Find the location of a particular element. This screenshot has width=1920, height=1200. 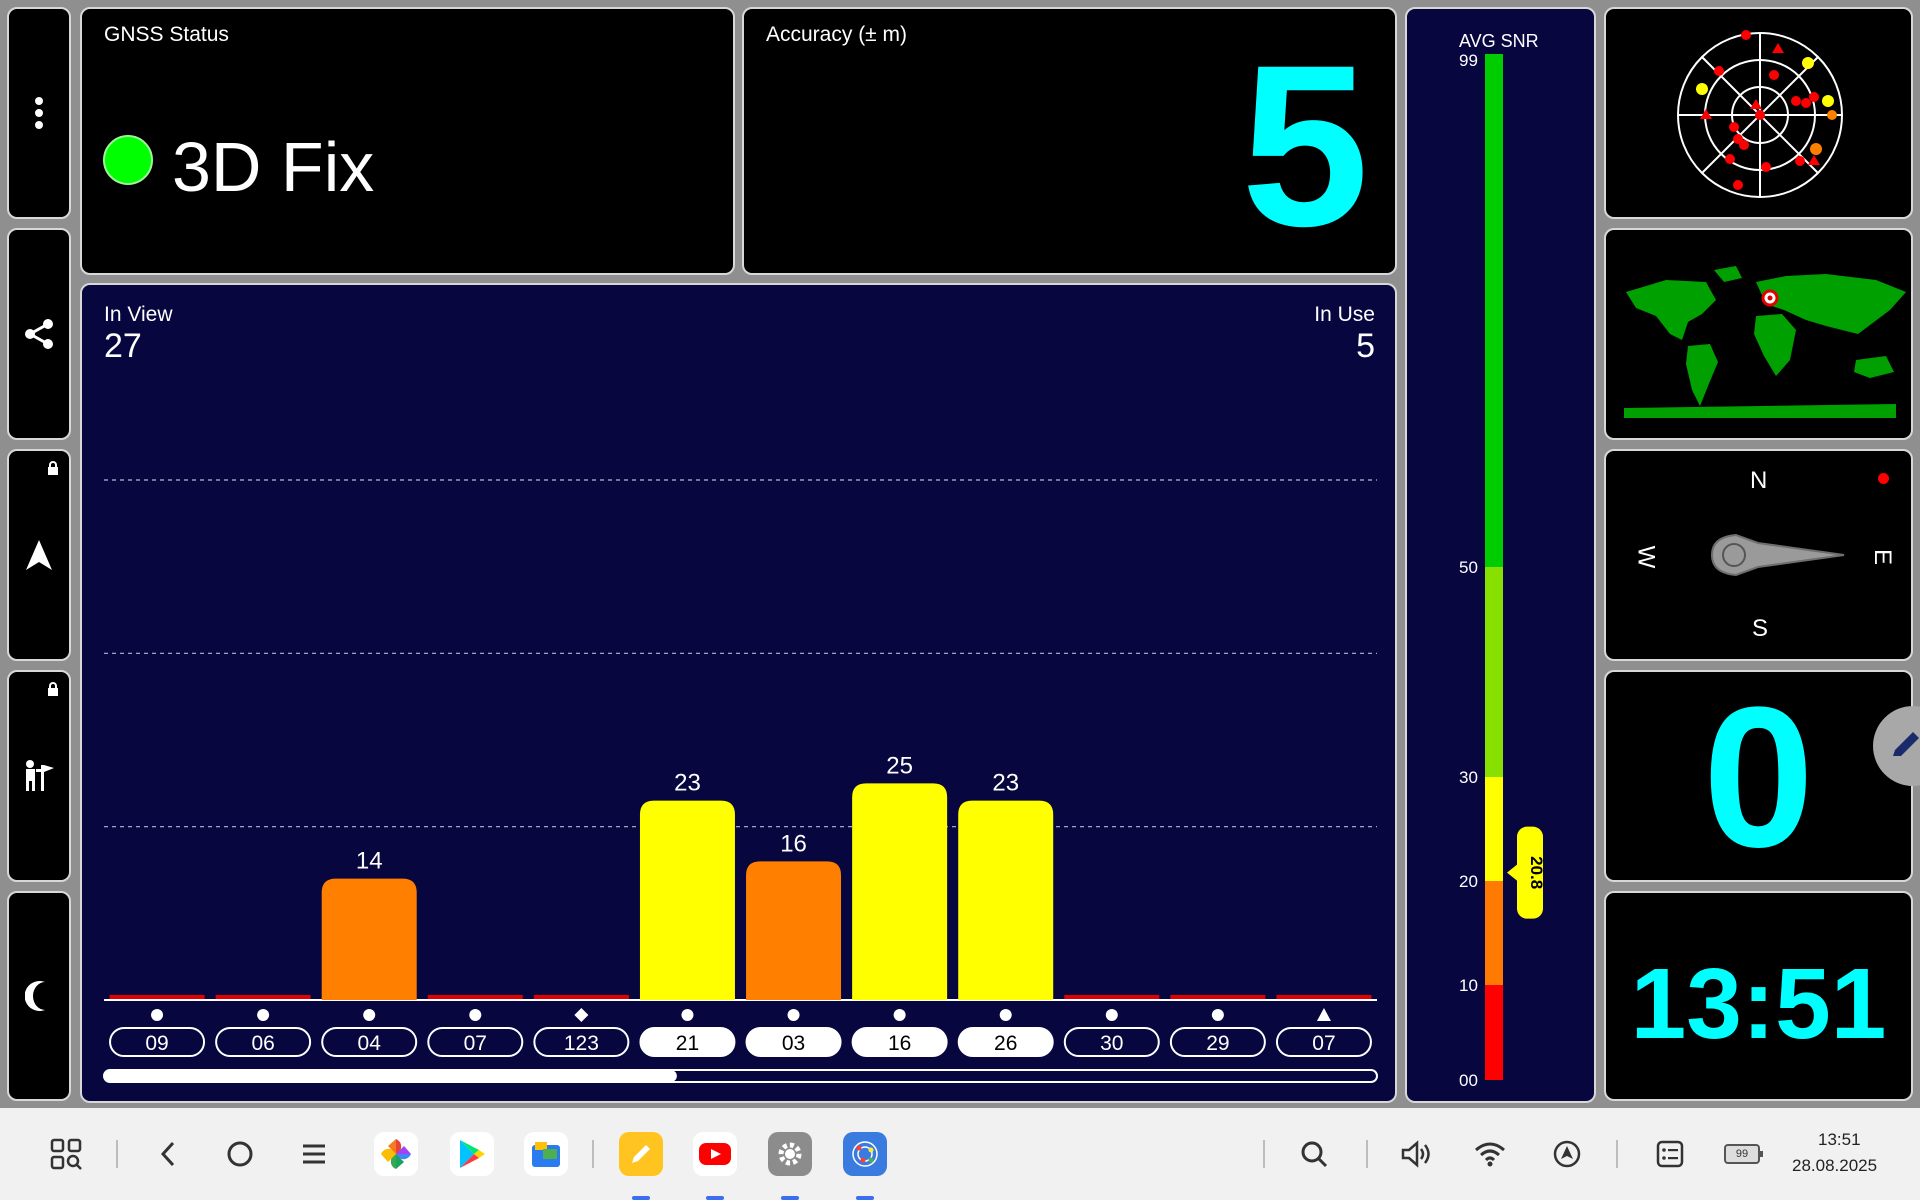

settings-gear-icon is located at coordinates (790, 1154).